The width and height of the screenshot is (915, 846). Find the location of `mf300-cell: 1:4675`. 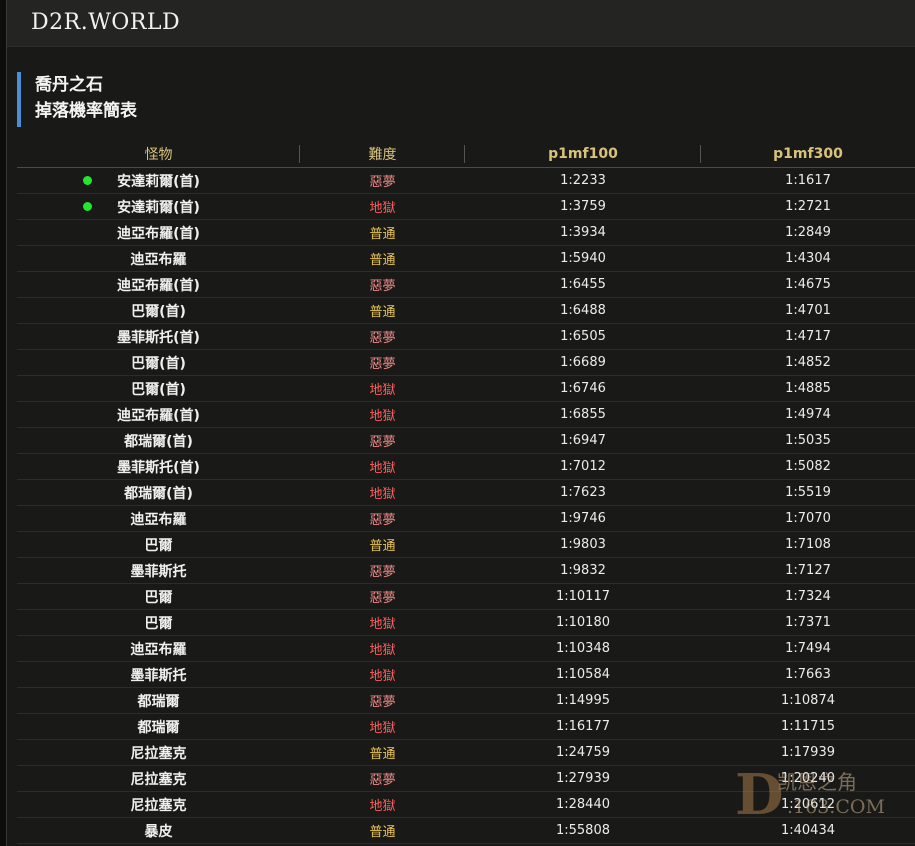

mf300-cell: 1:4675 is located at coordinates (808, 284).